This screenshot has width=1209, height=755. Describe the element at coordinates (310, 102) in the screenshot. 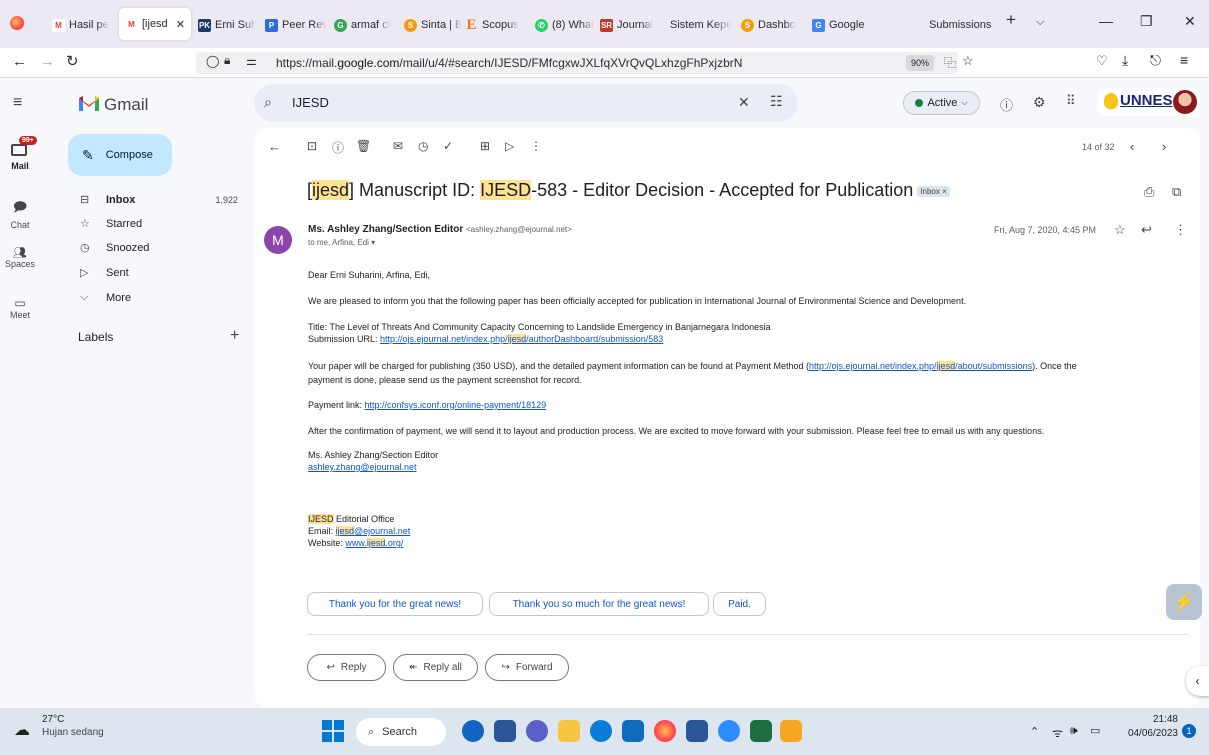

I see `search-input: IJESD` at that location.